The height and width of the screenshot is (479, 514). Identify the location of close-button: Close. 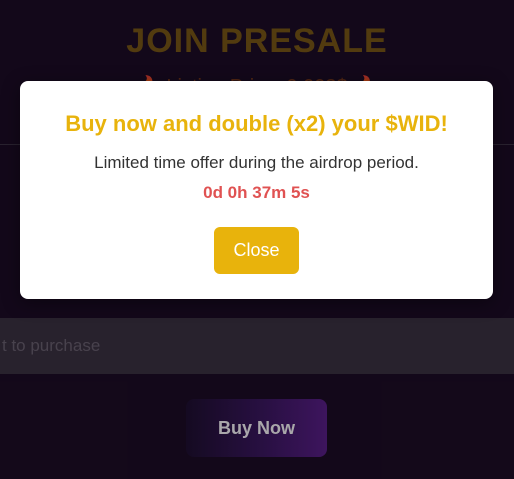
(256, 250).